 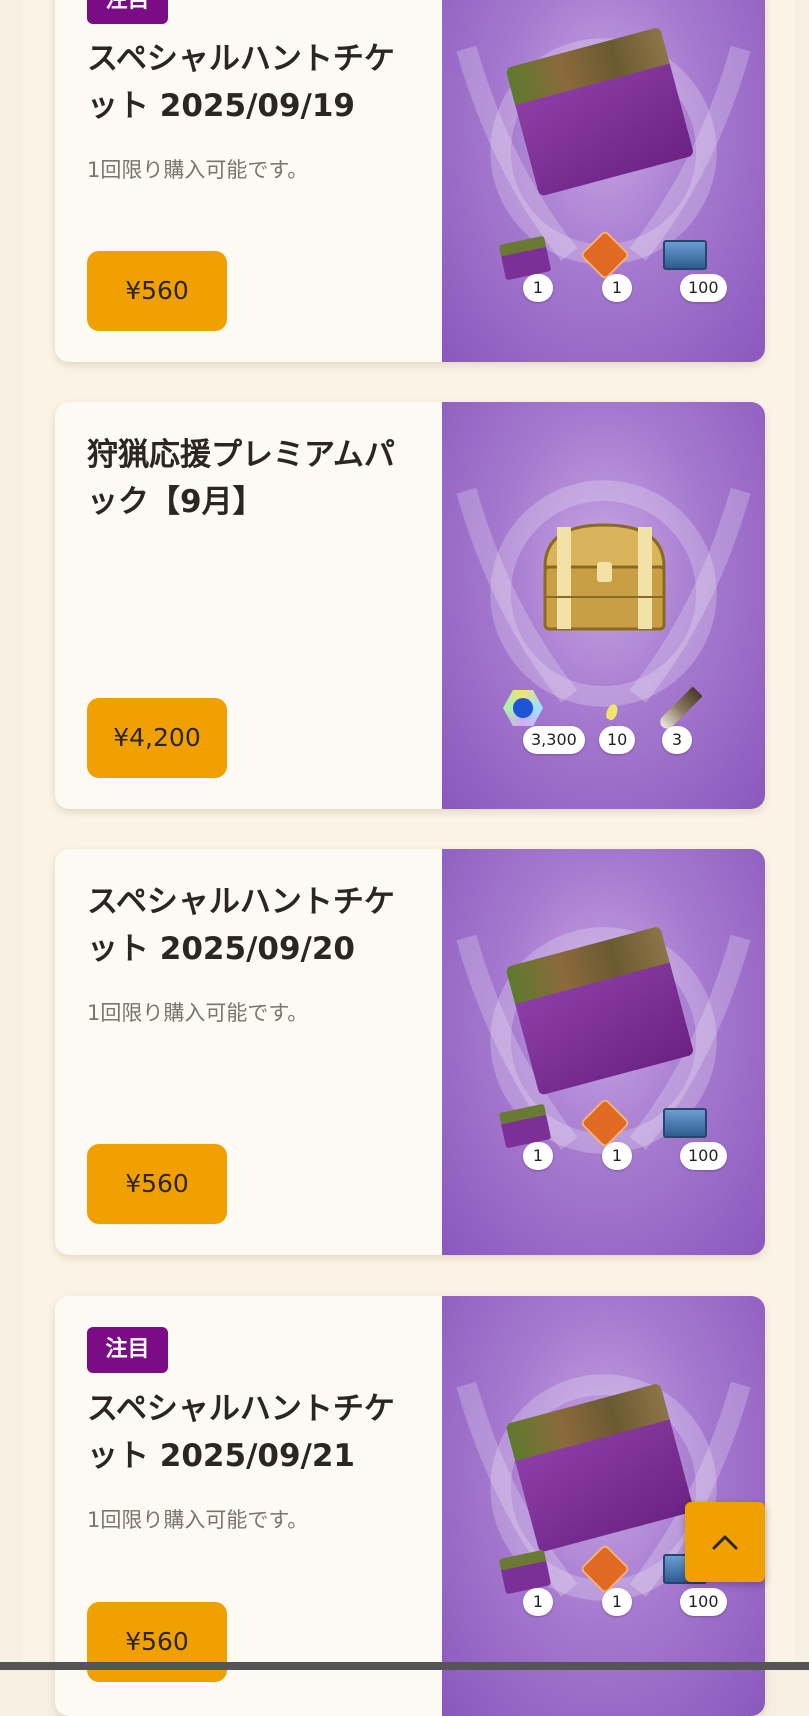 I want to click on chevron-up-icon, so click(x=725, y=1542).